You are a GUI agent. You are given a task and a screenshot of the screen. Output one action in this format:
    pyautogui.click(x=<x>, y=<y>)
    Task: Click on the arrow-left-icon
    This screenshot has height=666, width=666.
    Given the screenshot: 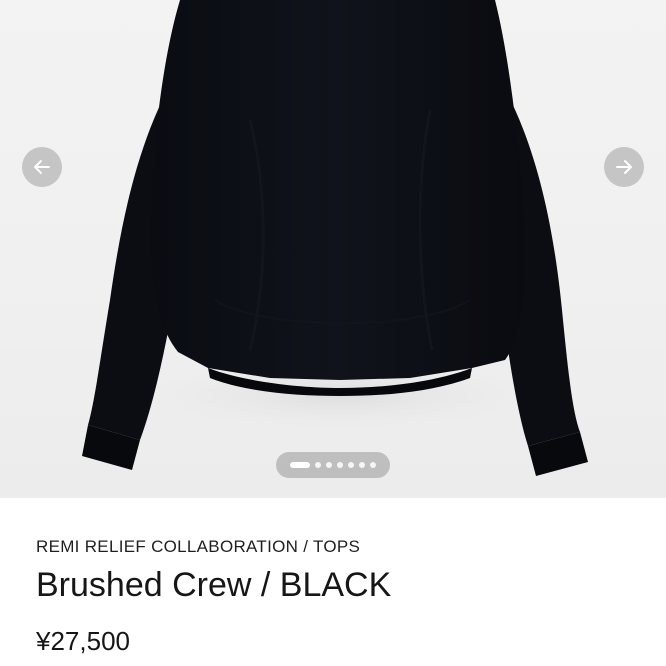 What is the action you would take?
    pyautogui.click(x=42, y=167)
    